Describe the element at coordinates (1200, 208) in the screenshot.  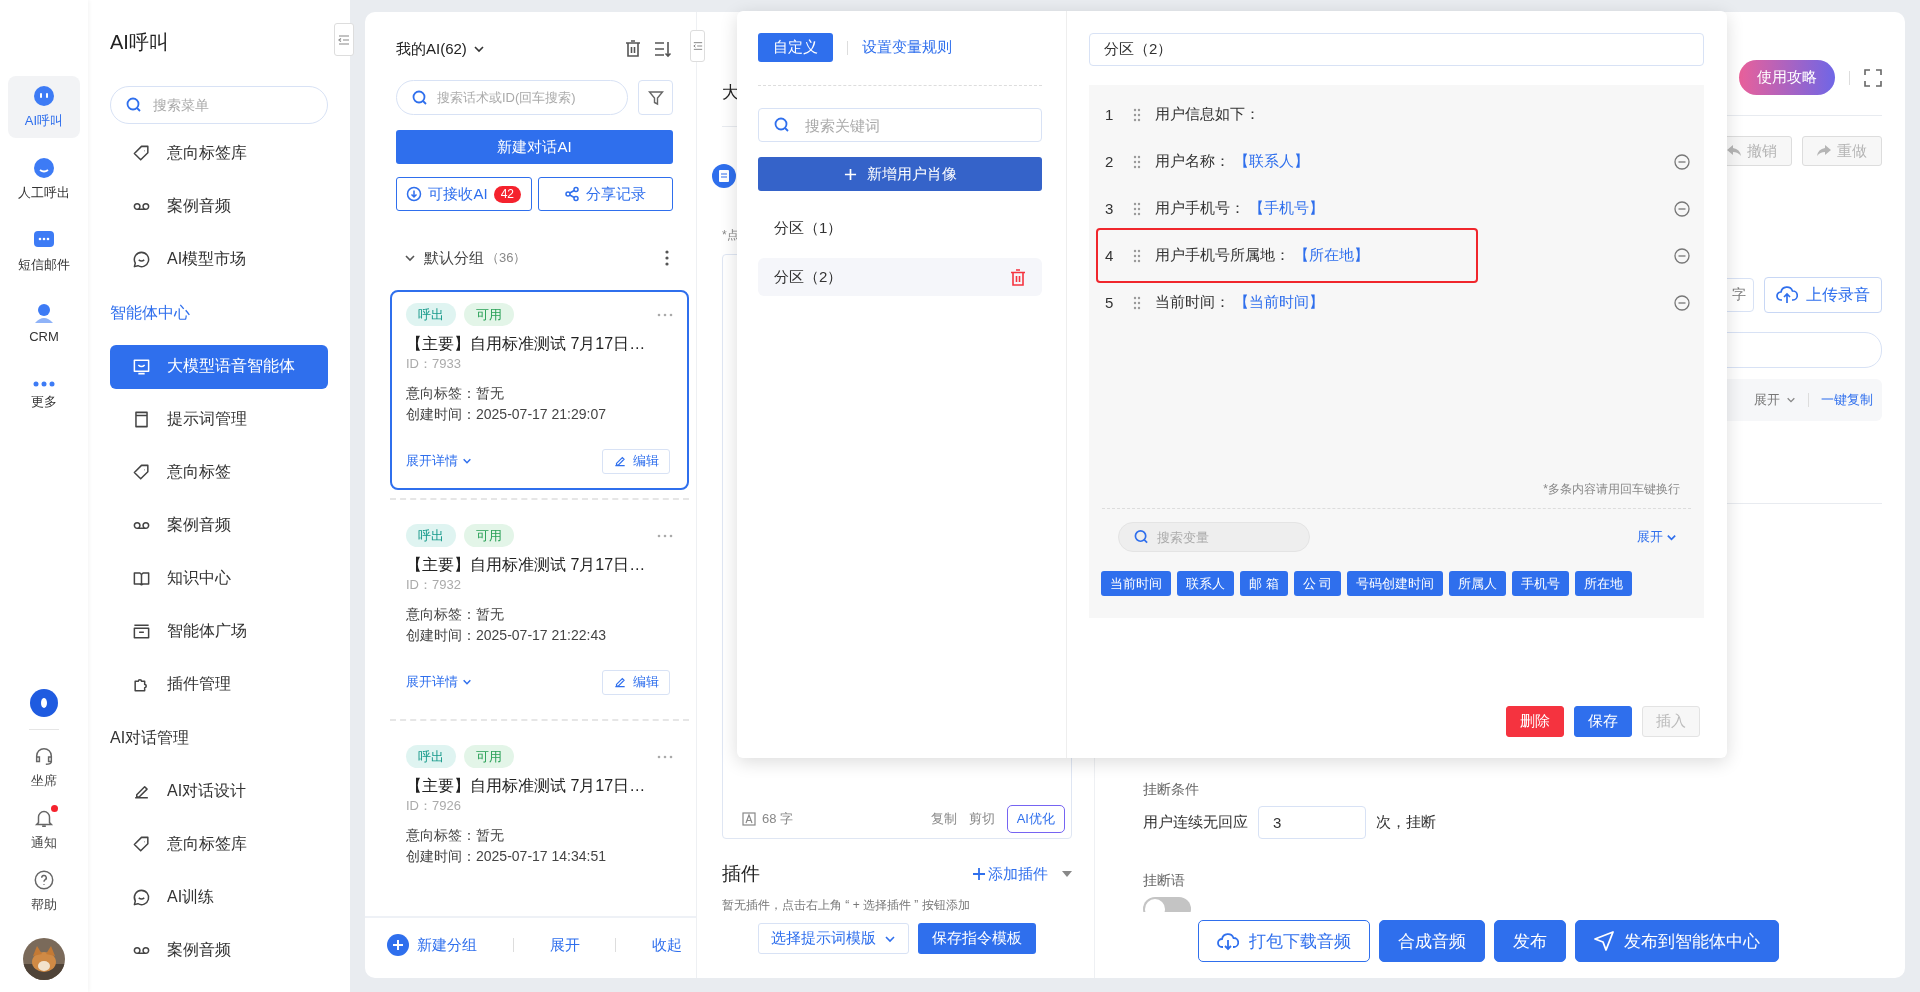
I see `line-text: 用户手机号：` at that location.